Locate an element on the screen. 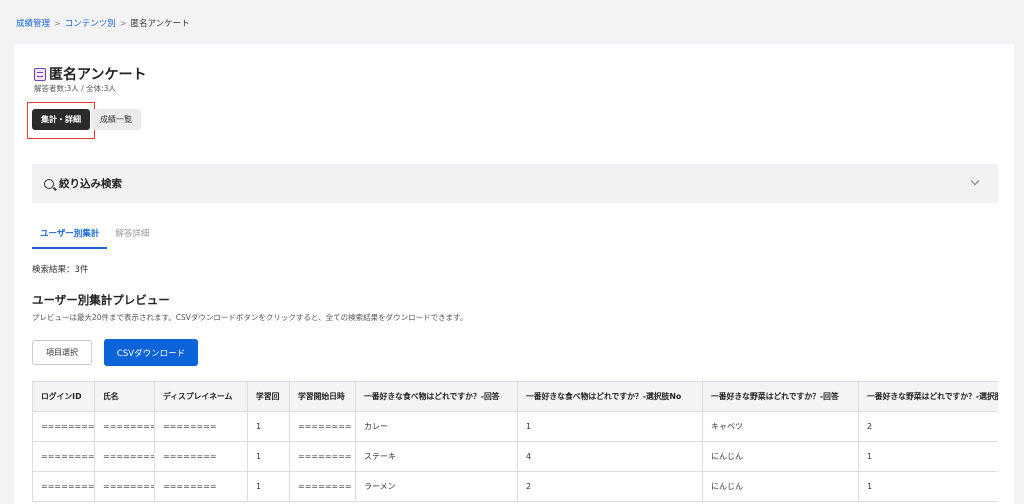  tab-user-summary: ユーザー別集計 is located at coordinates (70, 235).